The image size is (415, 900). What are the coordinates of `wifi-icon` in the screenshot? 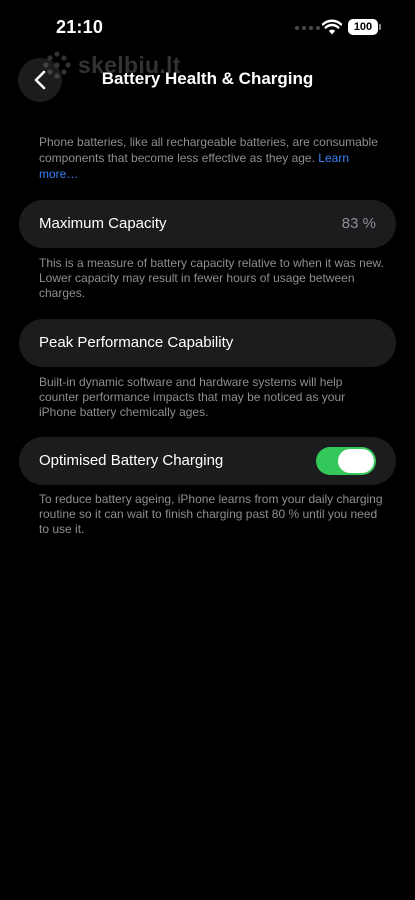 It's located at (332, 27).